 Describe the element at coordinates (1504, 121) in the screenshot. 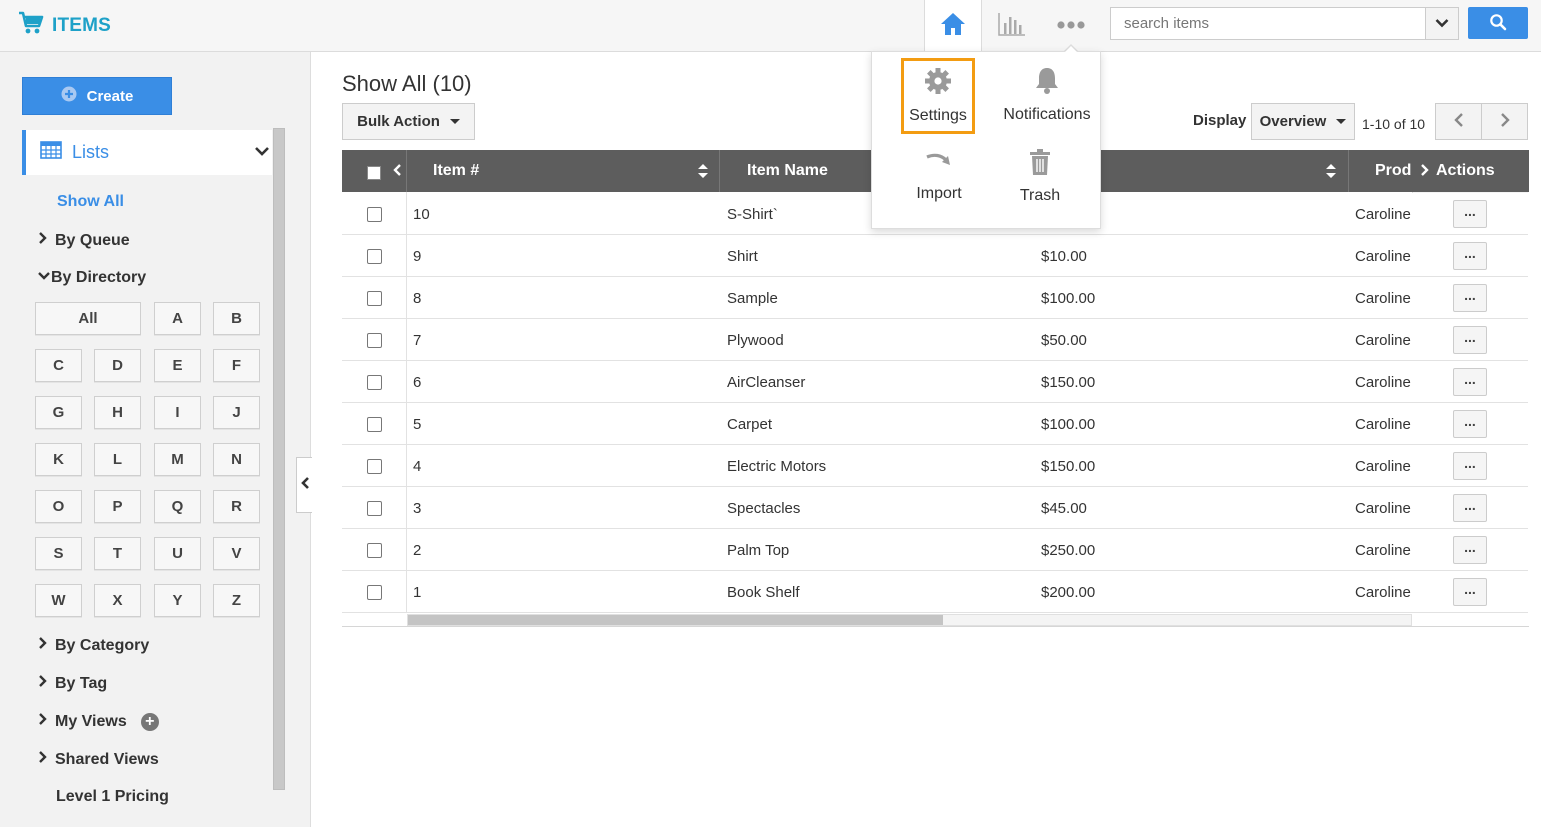

I see `next-page-button` at that location.